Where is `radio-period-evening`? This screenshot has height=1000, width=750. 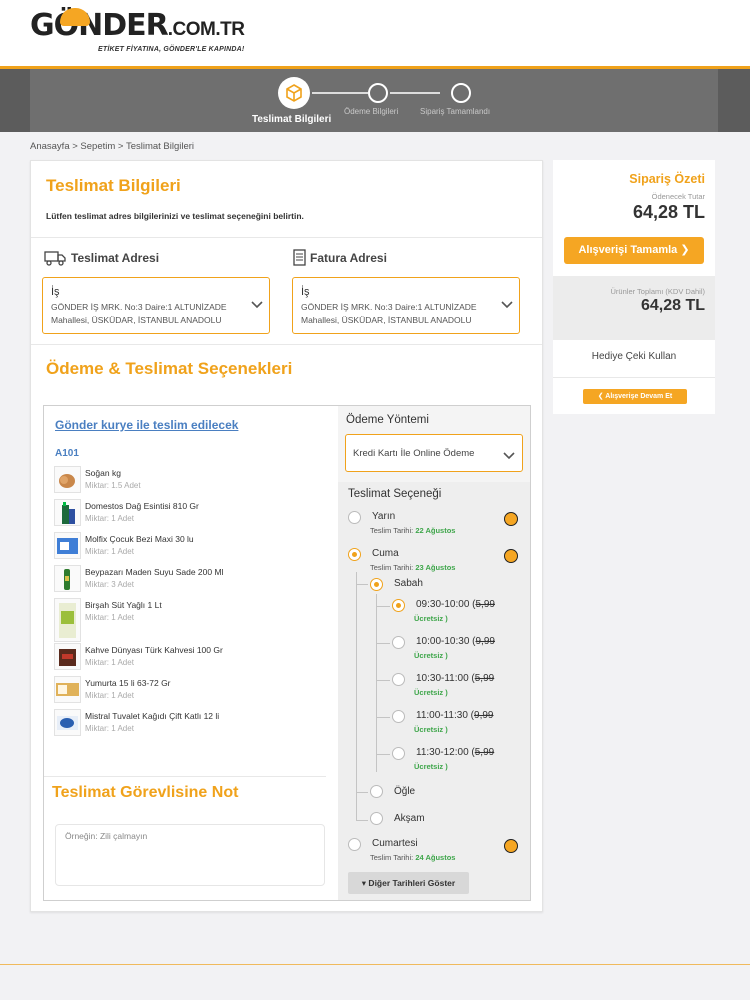
radio-period-evening is located at coordinates (376, 818).